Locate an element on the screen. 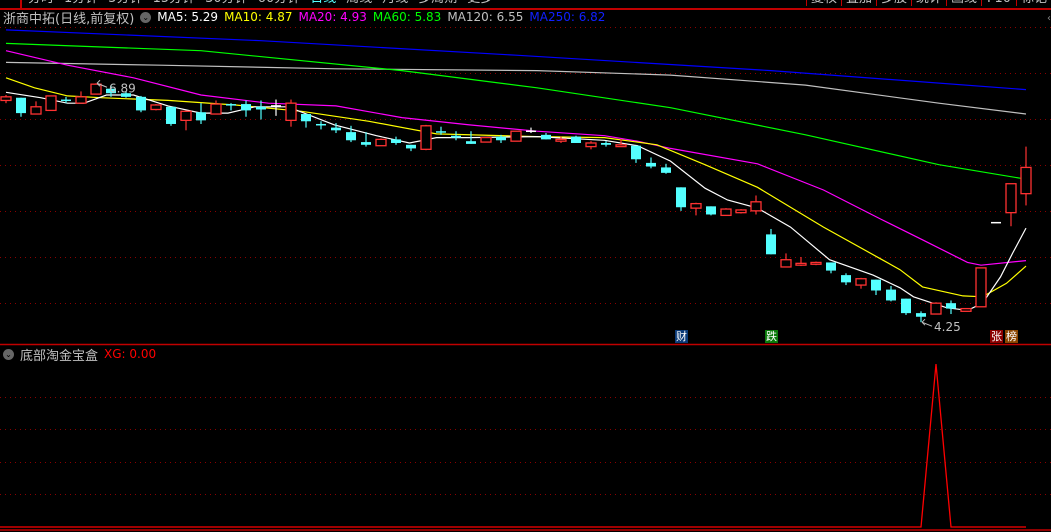 Image resolution: width=1051 pixels, height=532 pixels. indicator-value: XG: 0.00 is located at coordinates (130, 354).